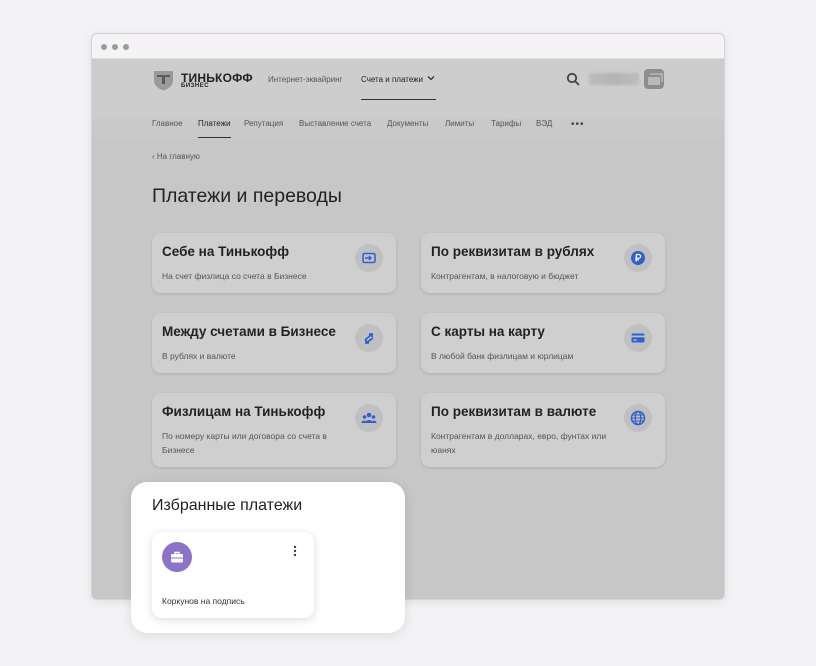 This screenshot has width=816, height=666. Describe the element at coordinates (408, 46) in the screenshot. I see `browser-titlebar` at that location.